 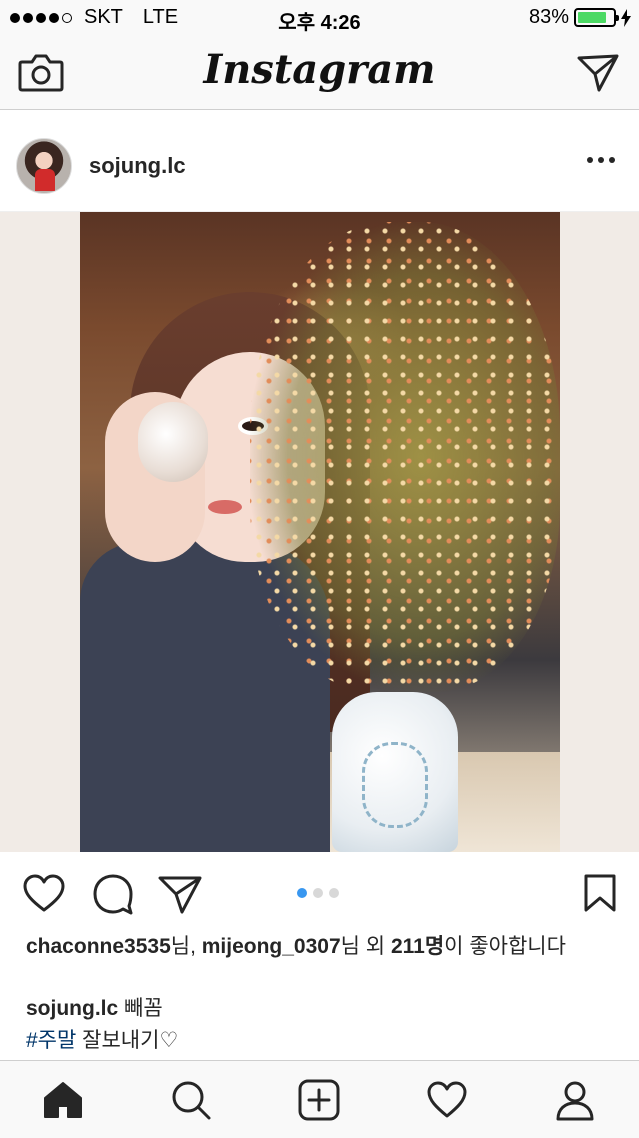 I want to click on likes-count: 211명, so click(x=417, y=946).